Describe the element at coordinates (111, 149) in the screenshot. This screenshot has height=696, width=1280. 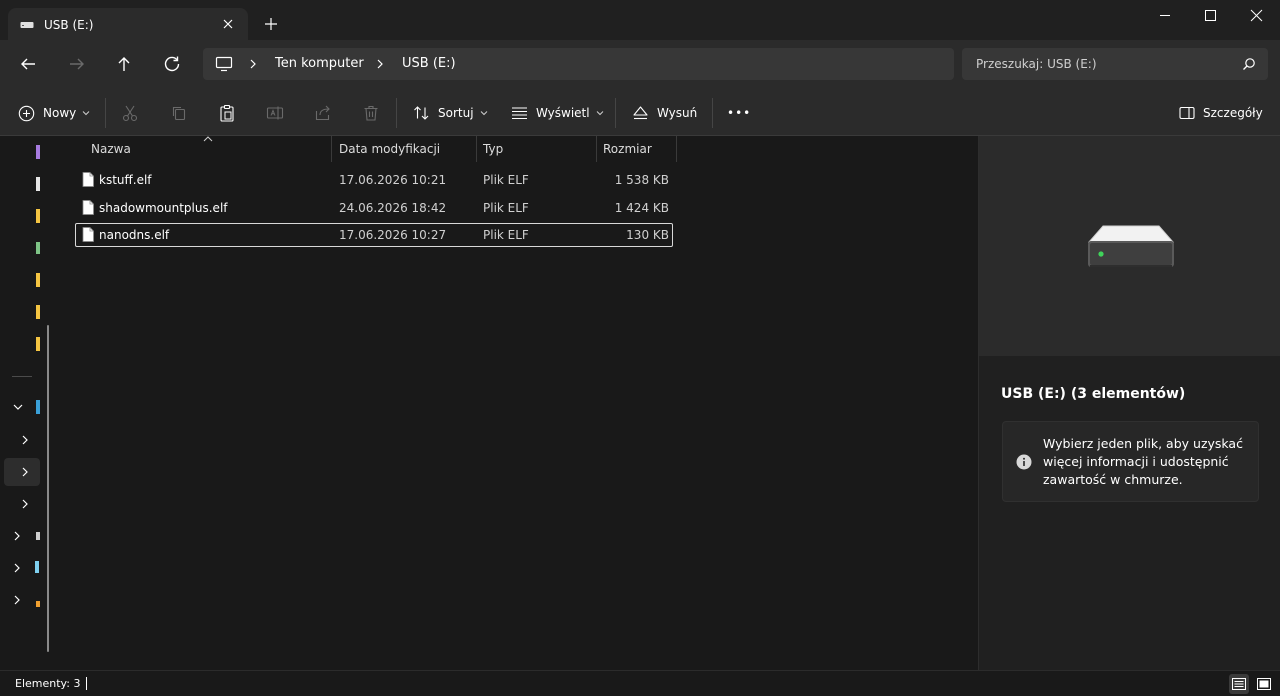
I see `column-header-label: Nazwa` at that location.